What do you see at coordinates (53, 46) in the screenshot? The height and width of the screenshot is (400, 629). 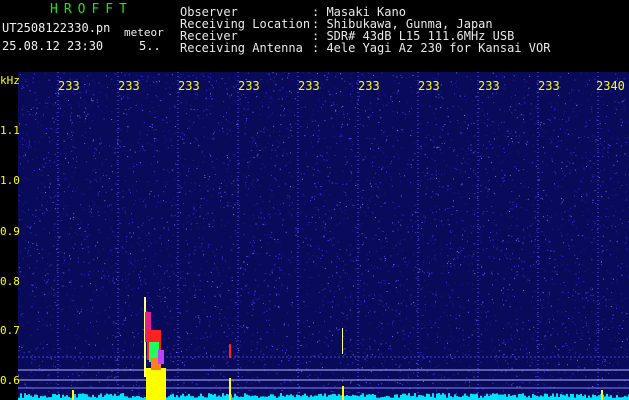 I see `datetime-label: 25.08.12 23:30` at bounding box center [53, 46].